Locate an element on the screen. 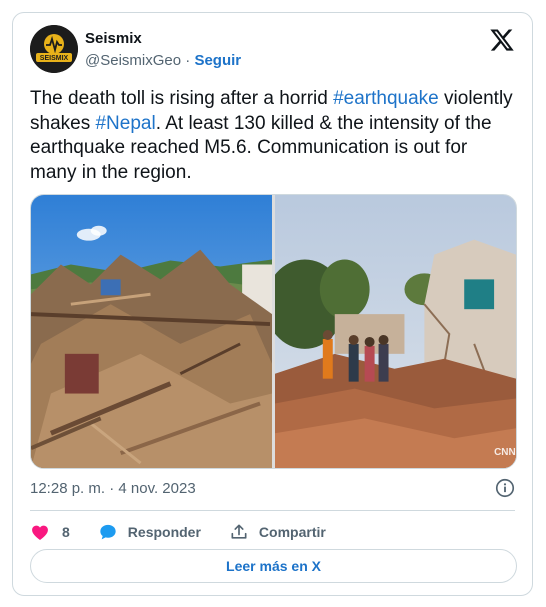 The height and width of the screenshot is (607, 546). reply-label: Responder is located at coordinates (164, 532).